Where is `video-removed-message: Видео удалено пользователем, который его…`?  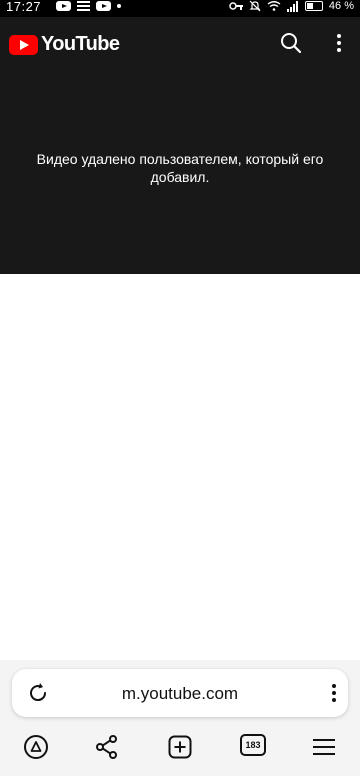
video-removed-message: Видео удалено пользователем, который его… is located at coordinates (180, 168).